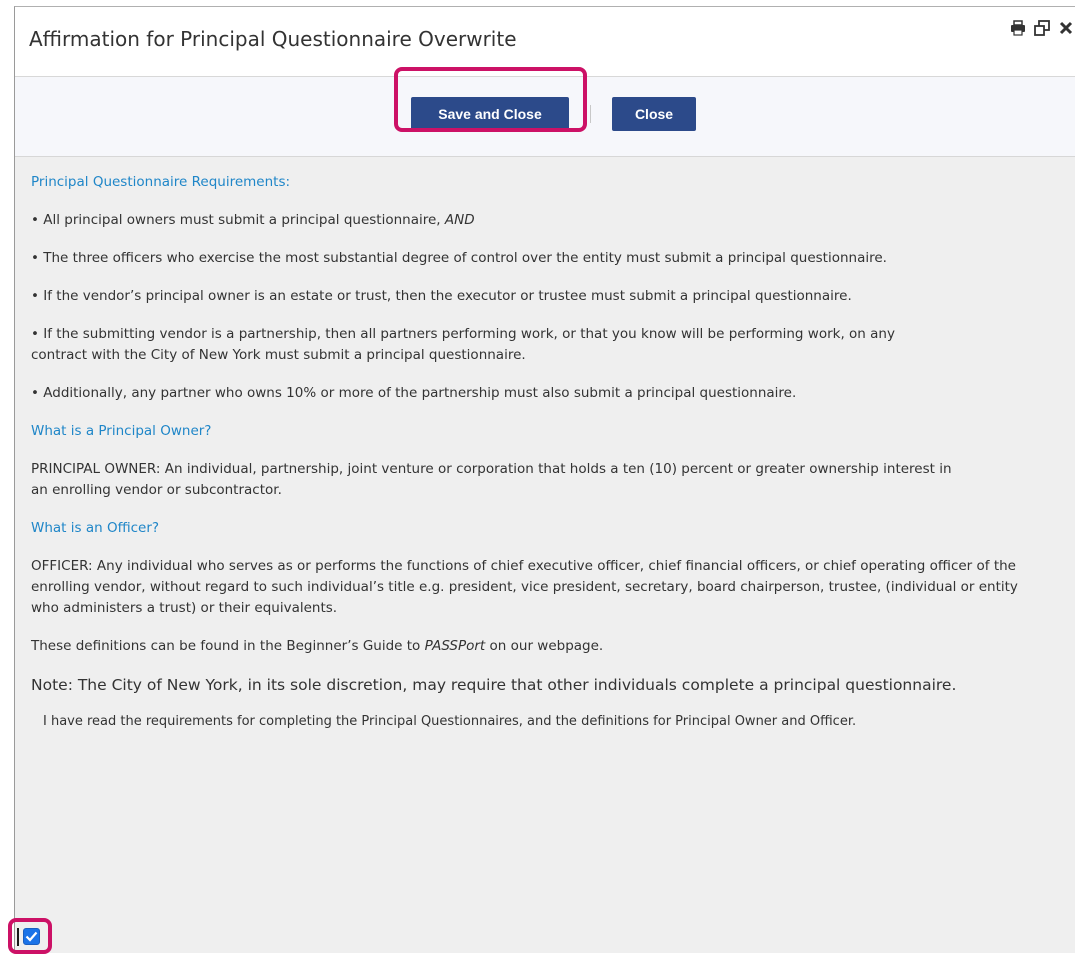 This screenshot has width=1075, height=954. I want to click on guide-text-after: on our webpage., so click(546, 646).